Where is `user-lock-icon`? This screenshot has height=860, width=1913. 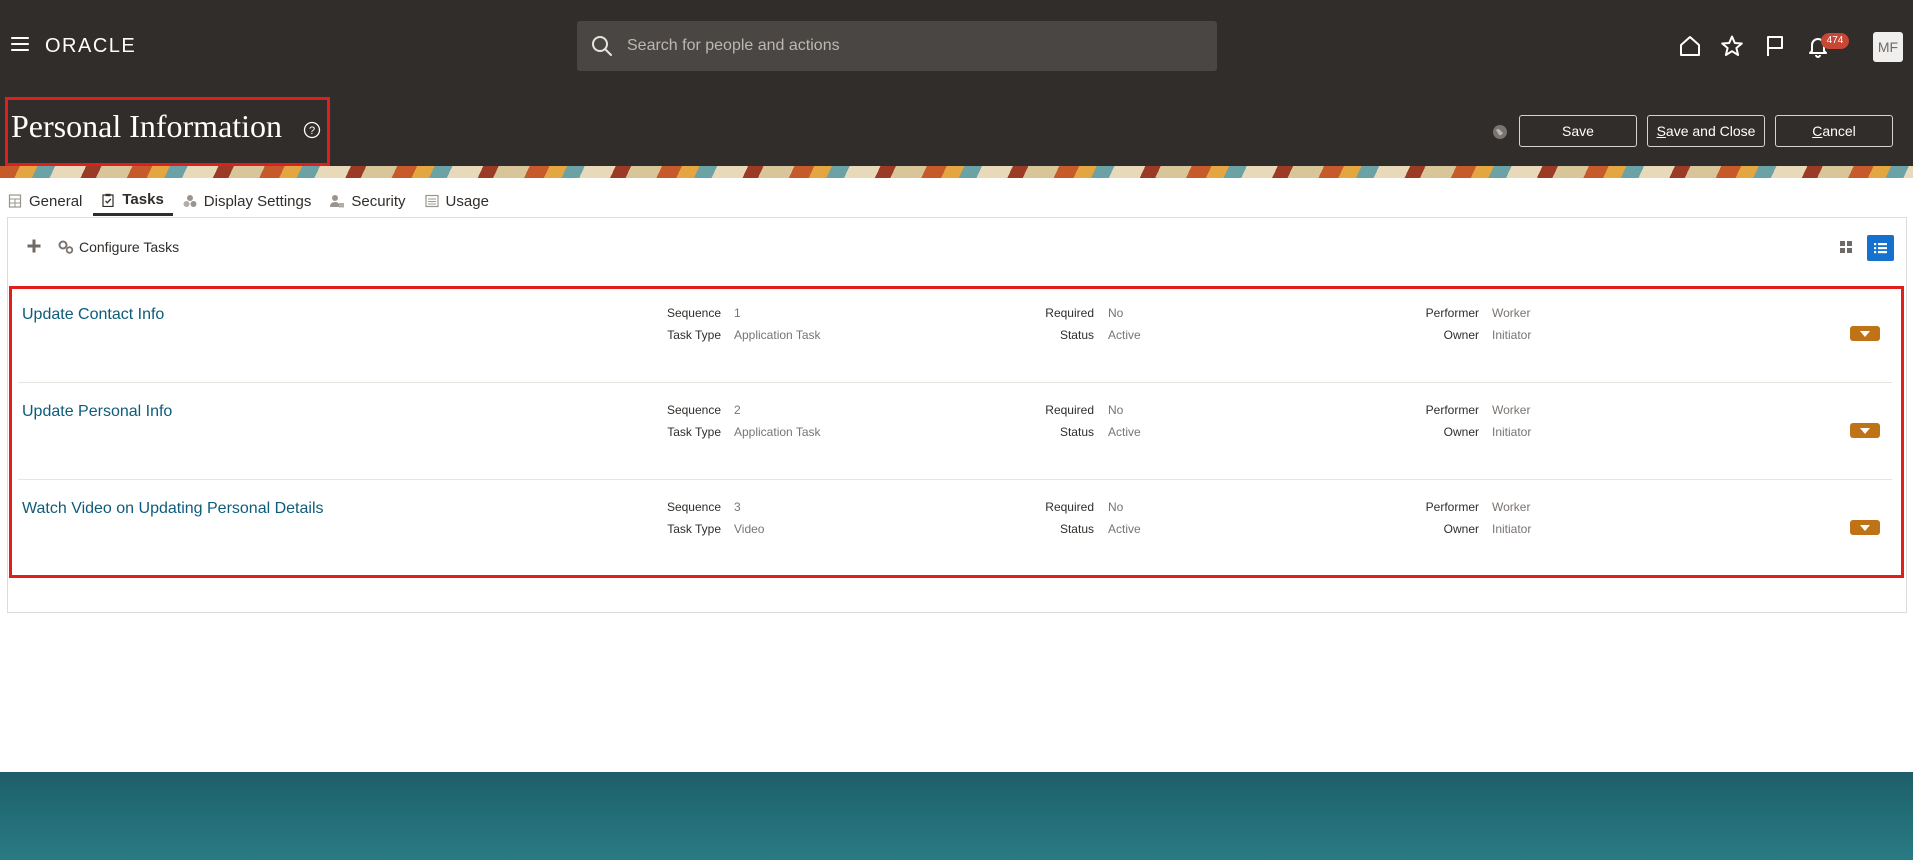
user-lock-icon is located at coordinates (337, 201).